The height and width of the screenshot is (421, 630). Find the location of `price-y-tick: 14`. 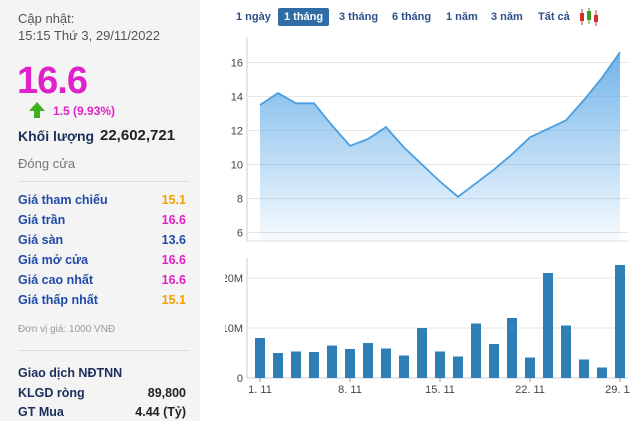

price-y-tick: 14 is located at coordinates (237, 98).